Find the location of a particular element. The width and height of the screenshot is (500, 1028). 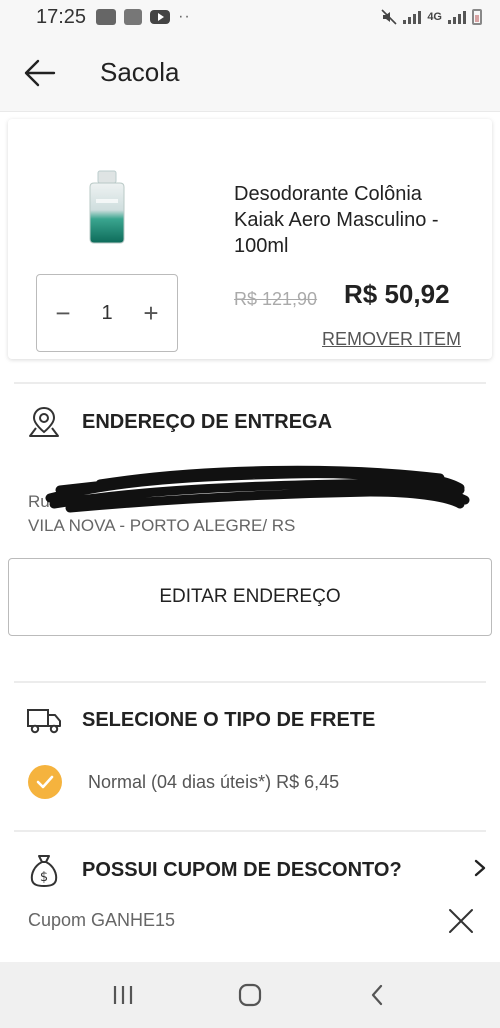

back-button is located at coordinates (40, 73).